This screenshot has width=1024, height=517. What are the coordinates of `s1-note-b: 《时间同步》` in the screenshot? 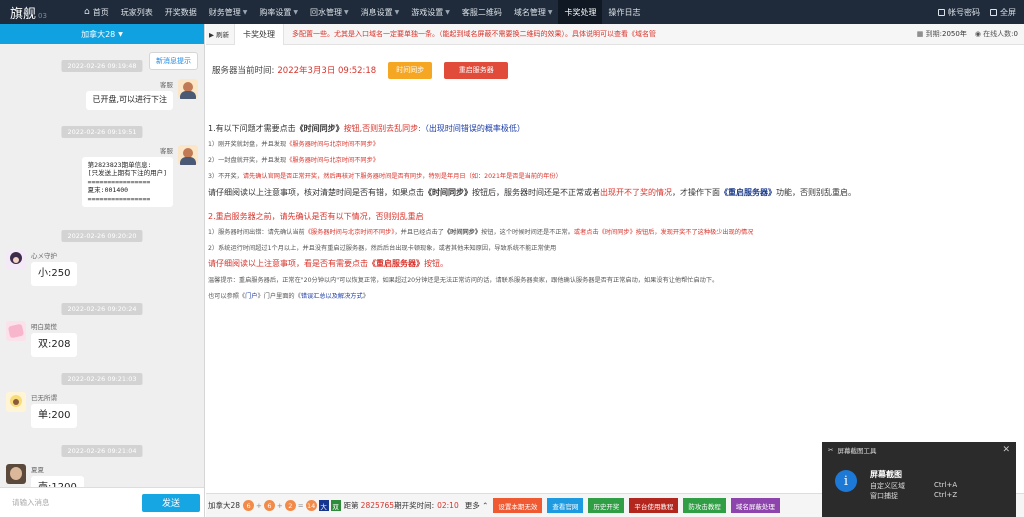 It's located at (448, 192).